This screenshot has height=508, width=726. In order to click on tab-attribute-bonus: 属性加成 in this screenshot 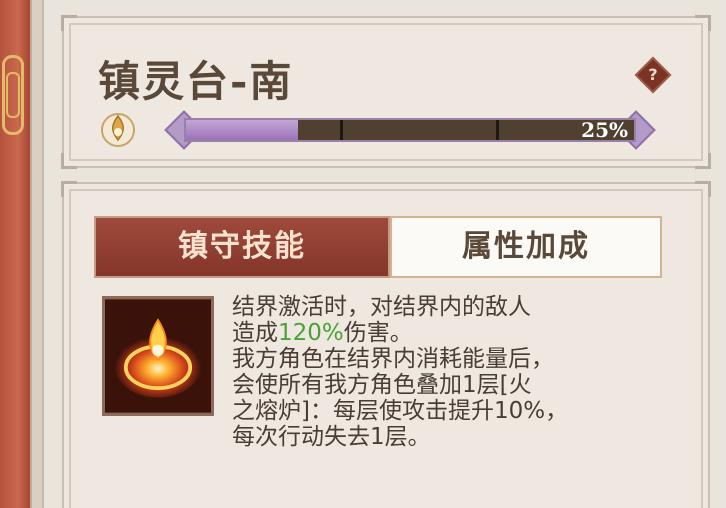, I will do `click(526, 247)`.